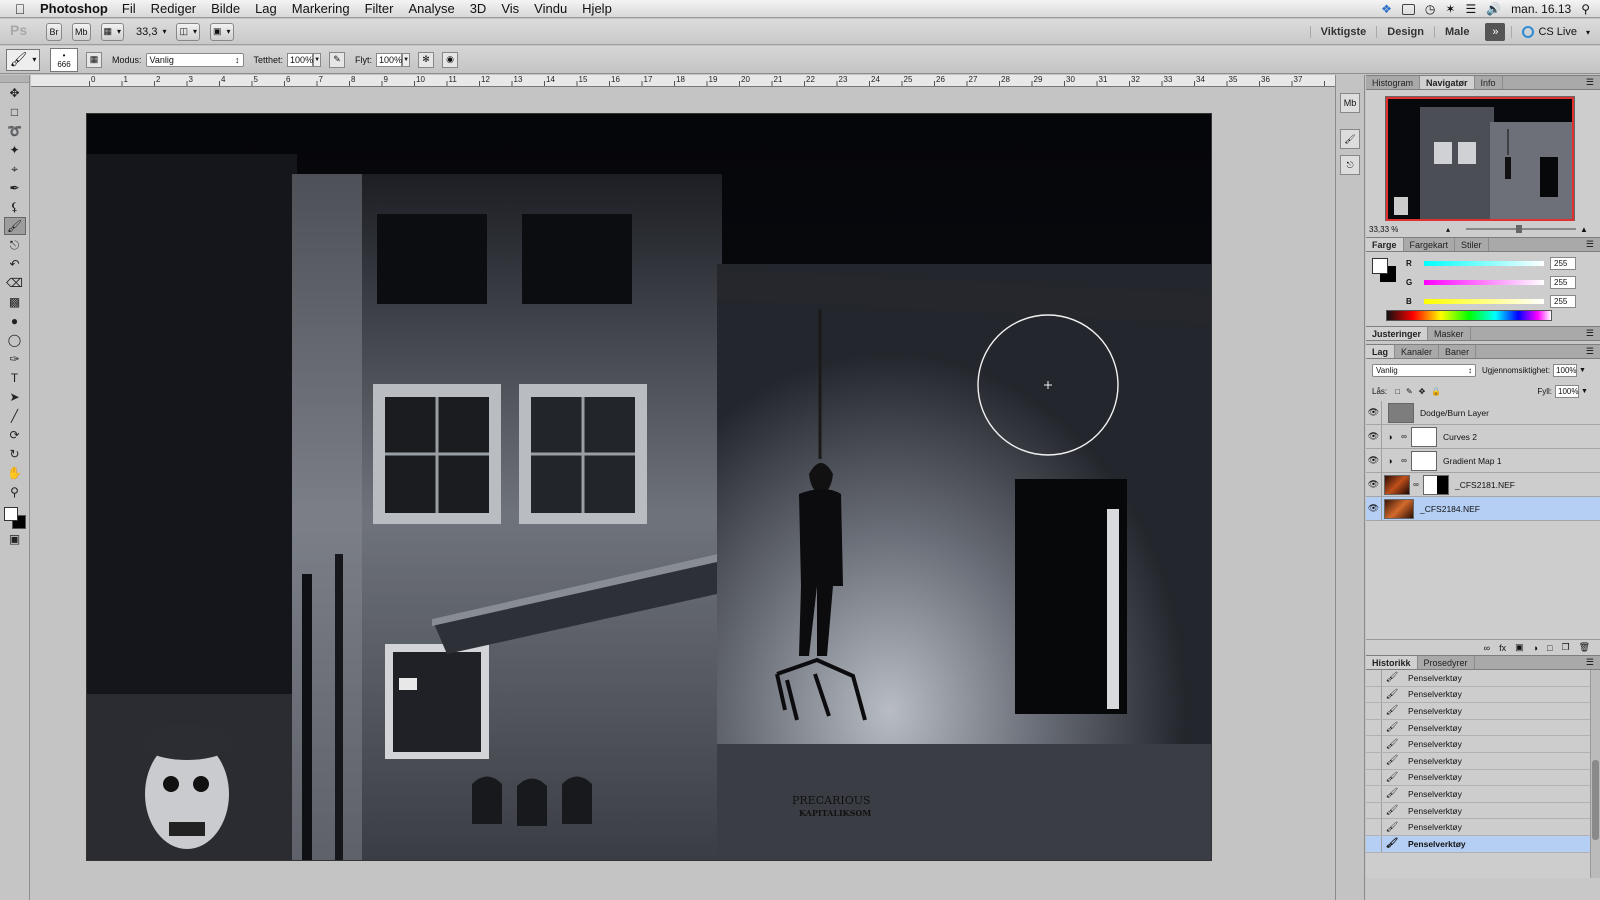 The image size is (1600, 900). What do you see at coordinates (1456, 32) in the screenshot?
I see `workspace-male: Male` at bounding box center [1456, 32].